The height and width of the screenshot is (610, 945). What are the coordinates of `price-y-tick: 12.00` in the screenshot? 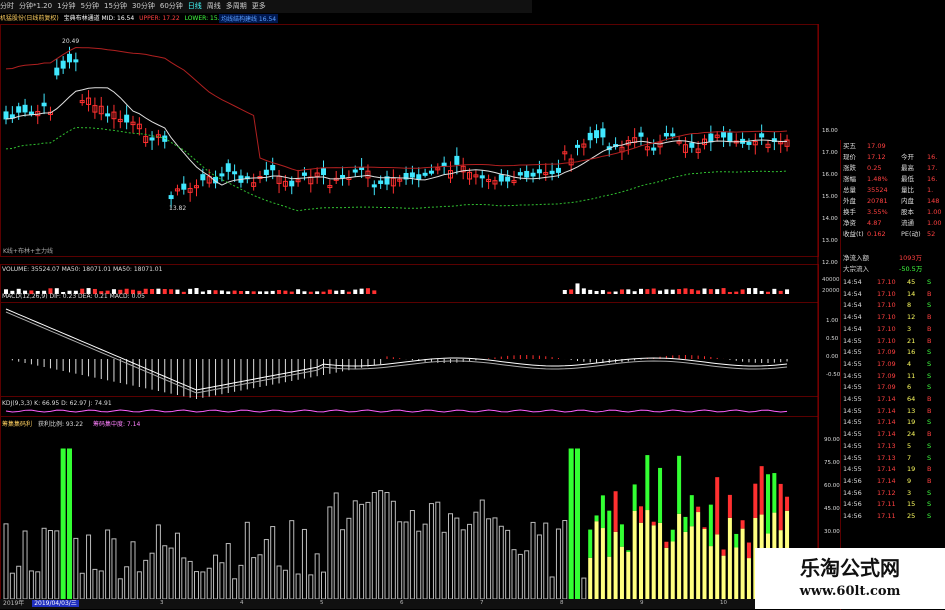 It's located at (830, 263).